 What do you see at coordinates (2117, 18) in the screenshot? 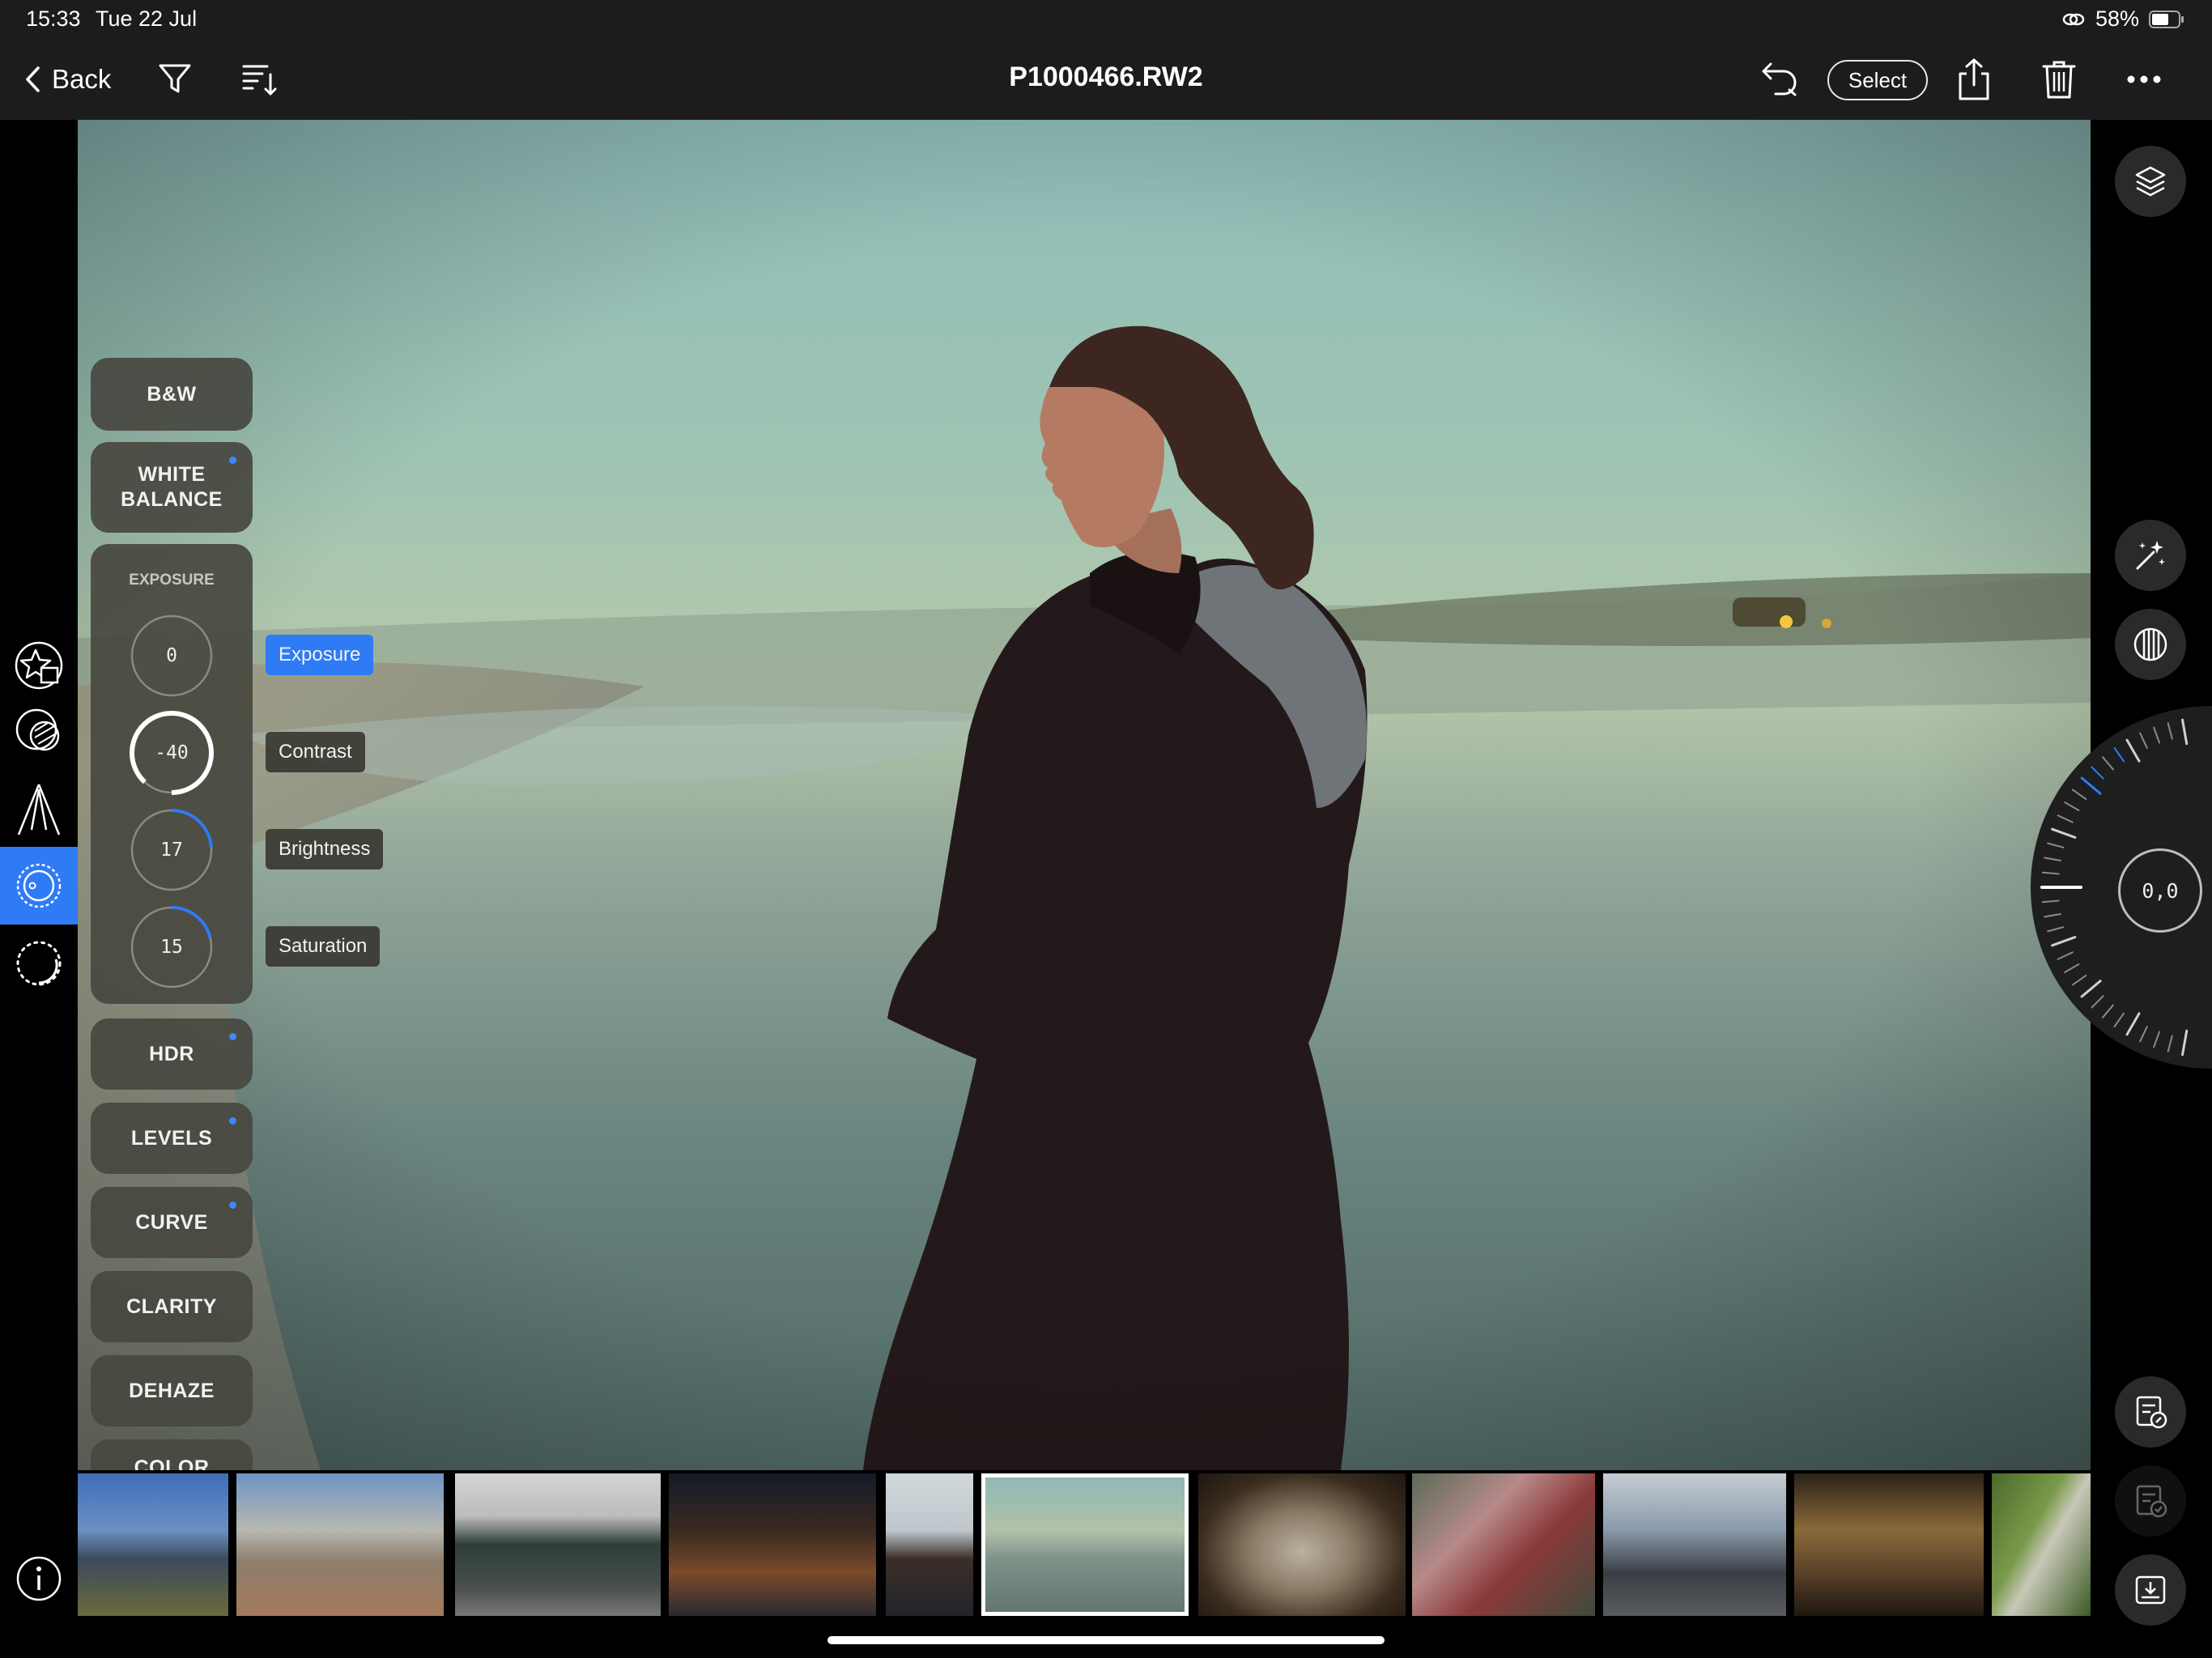
I see `battery-percent: 58%` at bounding box center [2117, 18].